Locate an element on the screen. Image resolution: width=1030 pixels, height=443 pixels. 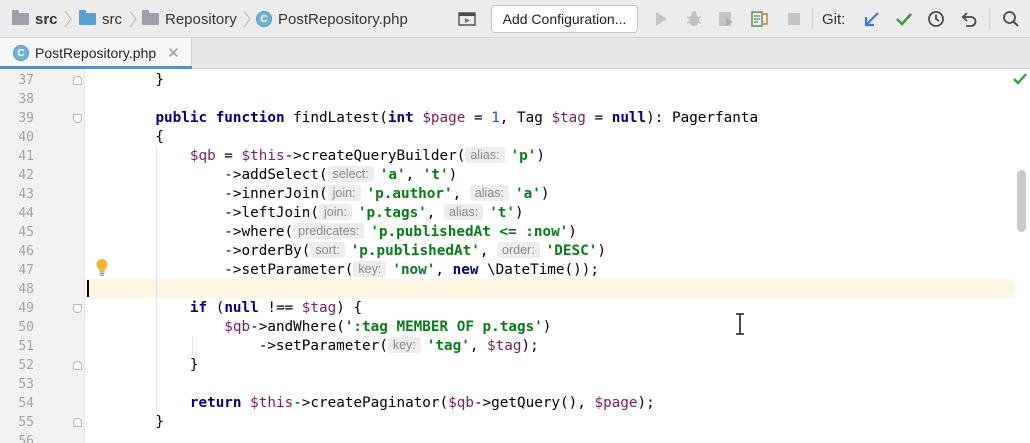
code-token: ->leftJoin( is located at coordinates (220, 213).